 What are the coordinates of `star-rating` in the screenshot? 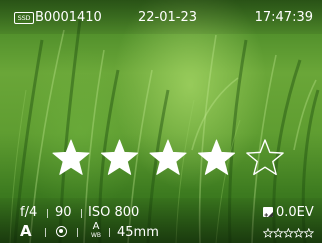 It's located at (169, 158).